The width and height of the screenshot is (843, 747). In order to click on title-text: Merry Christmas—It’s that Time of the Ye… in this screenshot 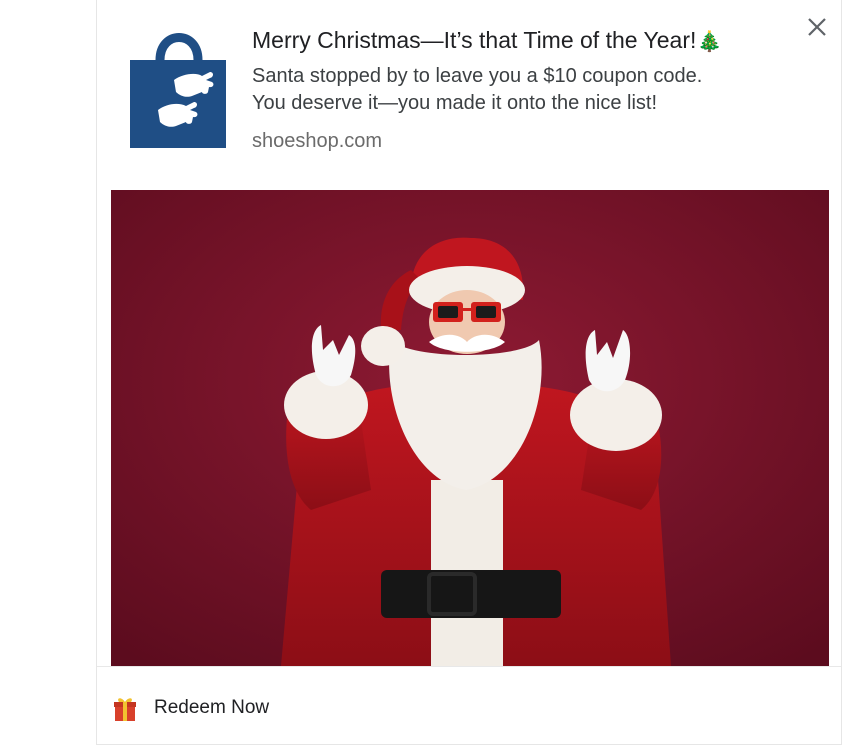, I will do `click(474, 40)`.